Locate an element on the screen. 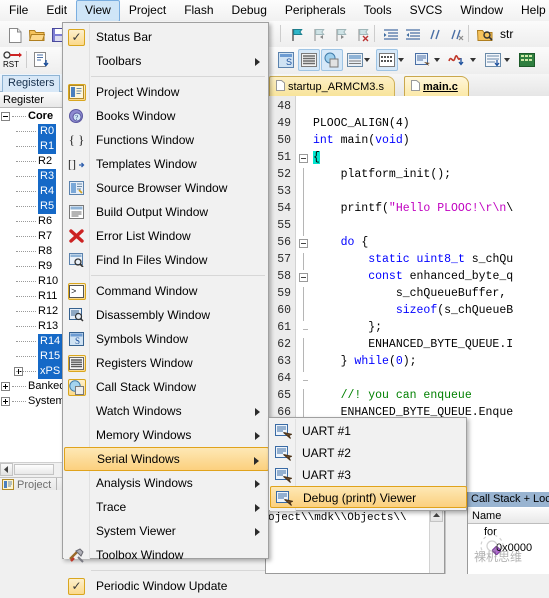  register-row: System is located at coordinates (32, 401).